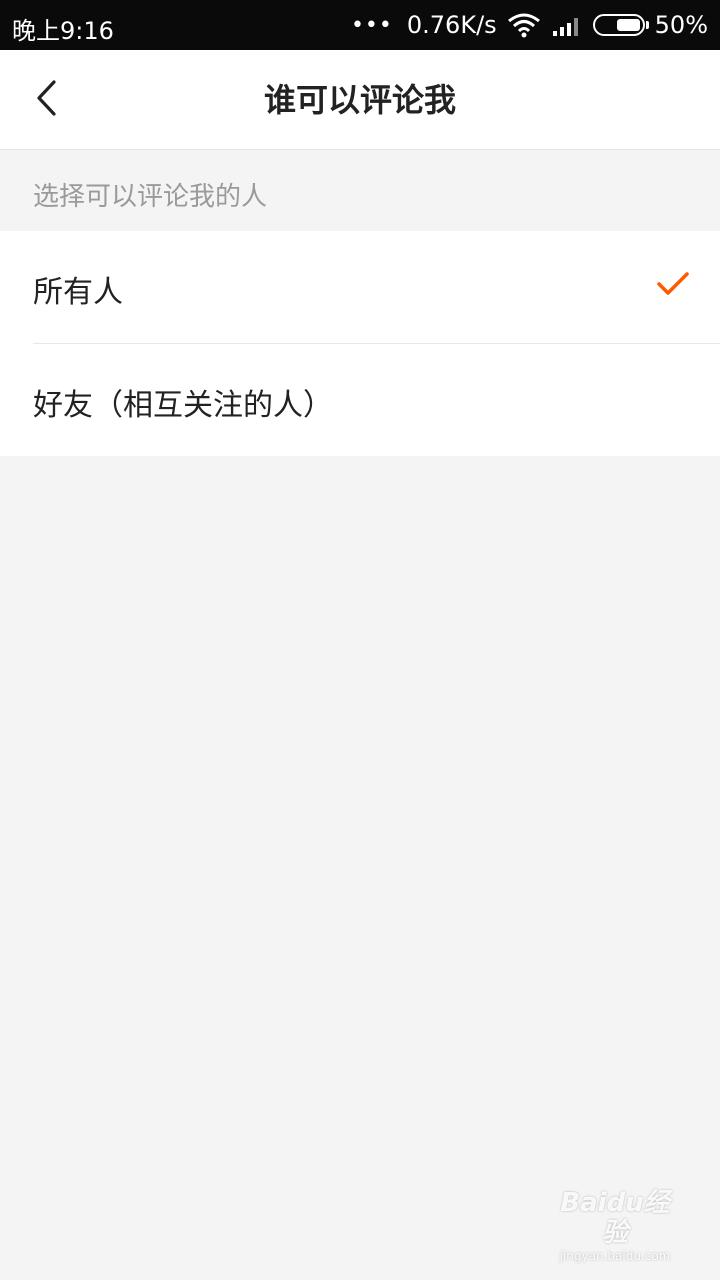 The image size is (720, 1280). I want to click on battery-percent: 50%, so click(681, 25).